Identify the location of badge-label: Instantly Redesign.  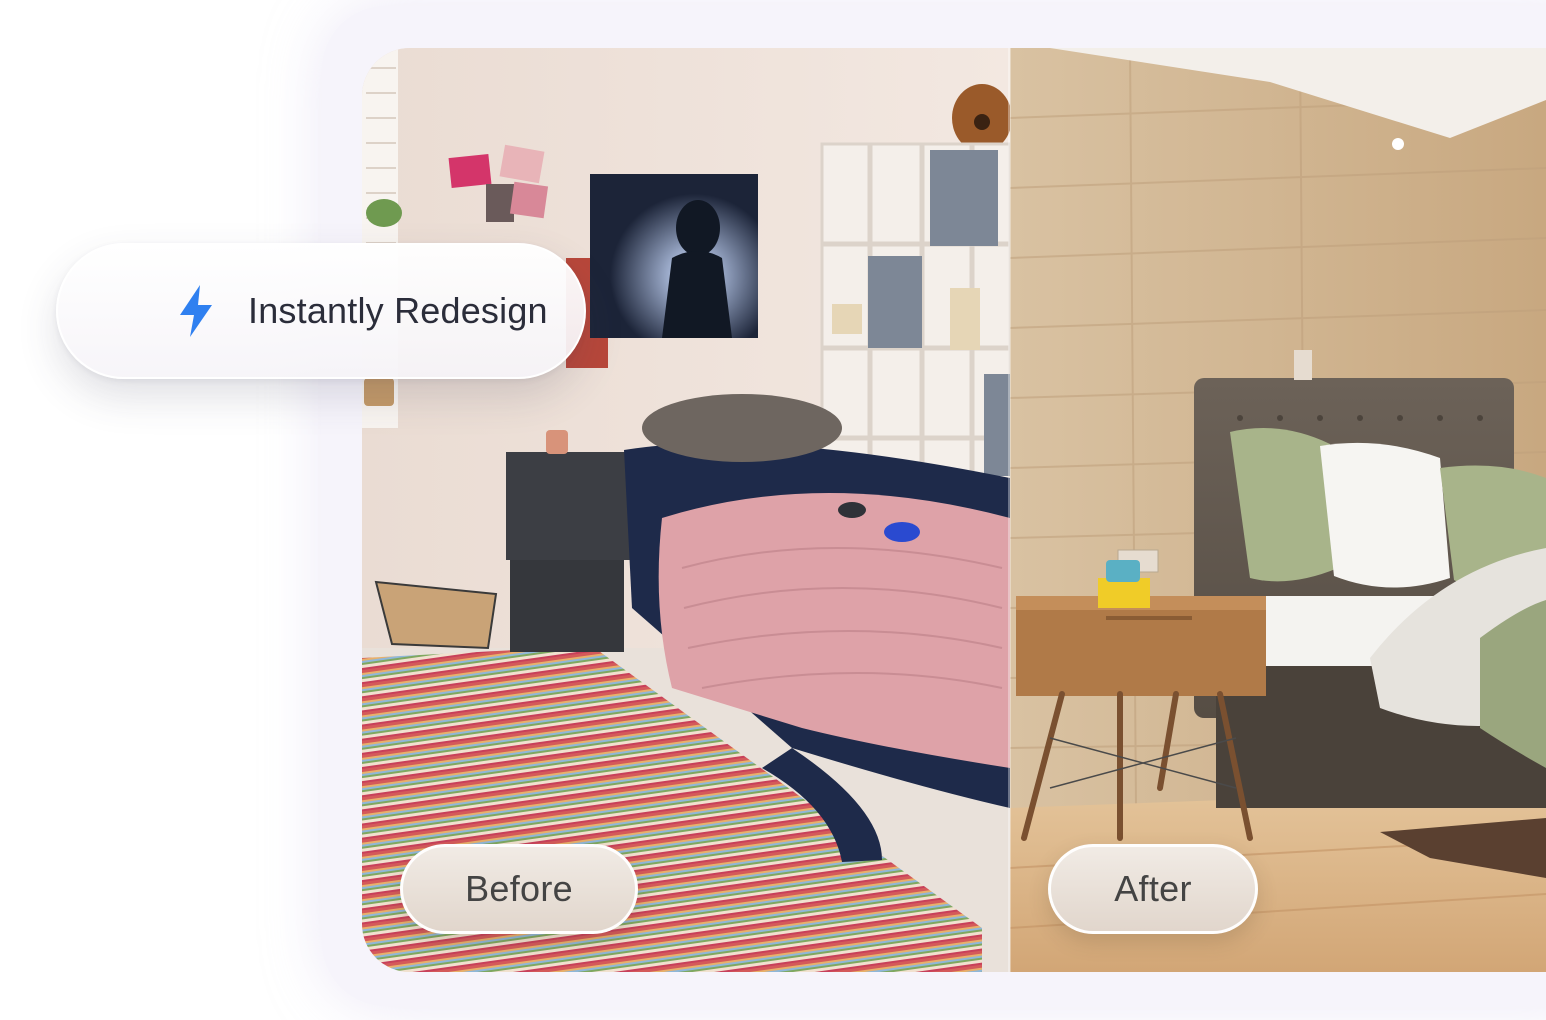
(398, 310).